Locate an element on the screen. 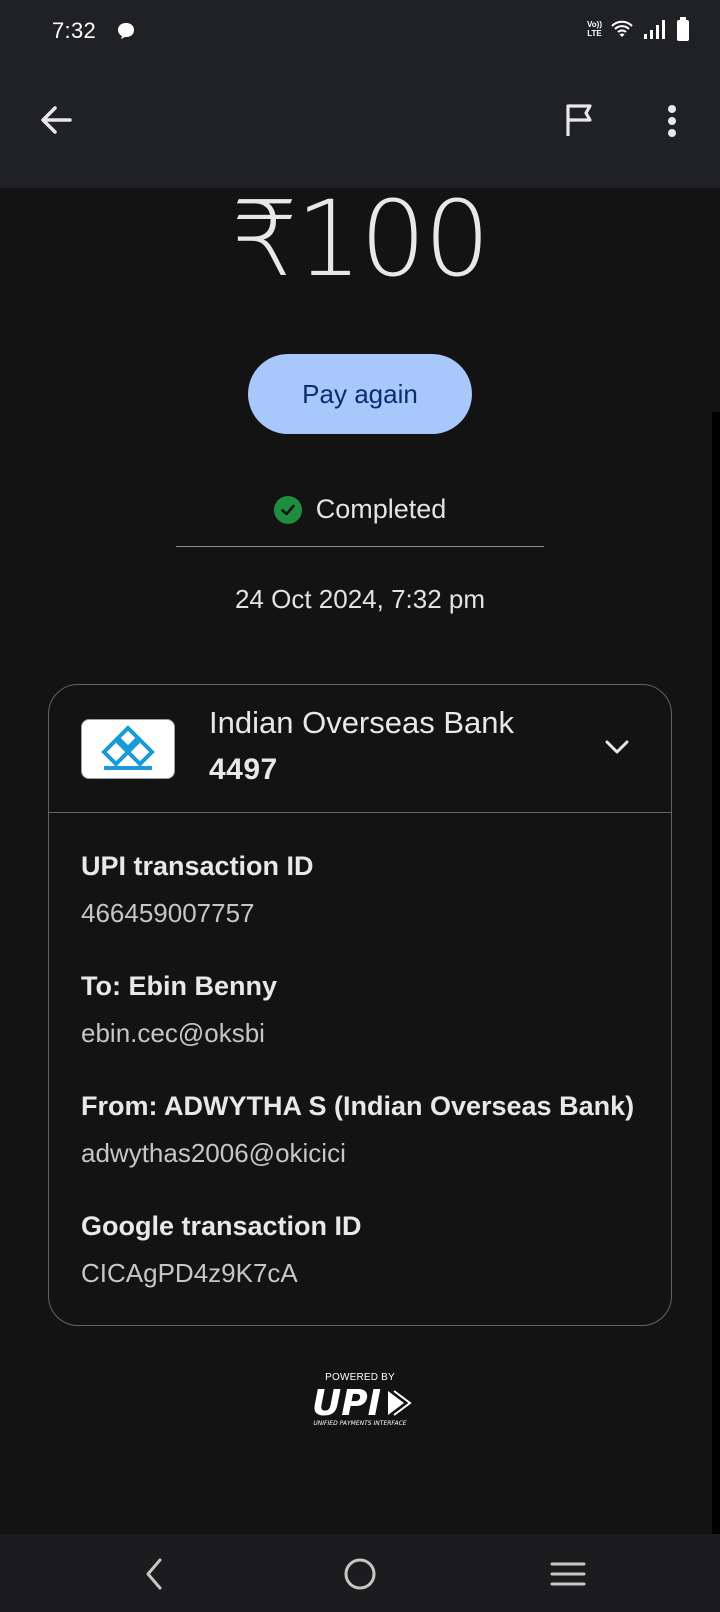 This screenshot has height=1612, width=720. chevron-down-icon is located at coordinates (617, 747).